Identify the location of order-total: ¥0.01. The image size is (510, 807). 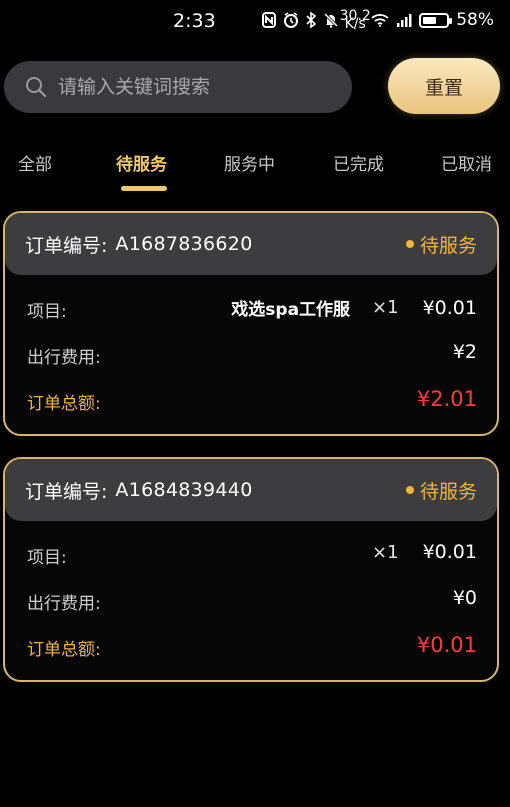
(446, 645).